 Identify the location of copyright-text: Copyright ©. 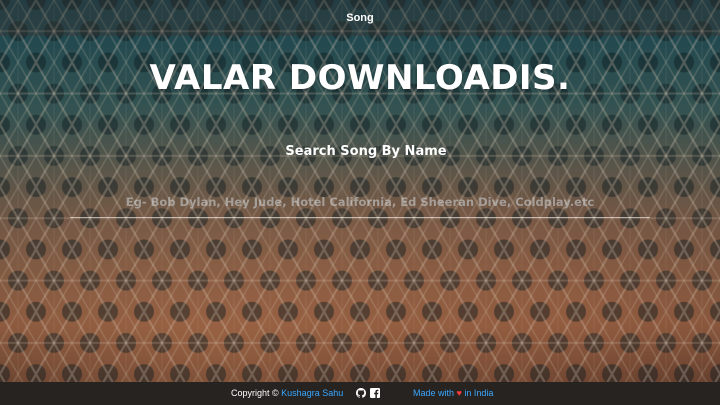
(255, 393).